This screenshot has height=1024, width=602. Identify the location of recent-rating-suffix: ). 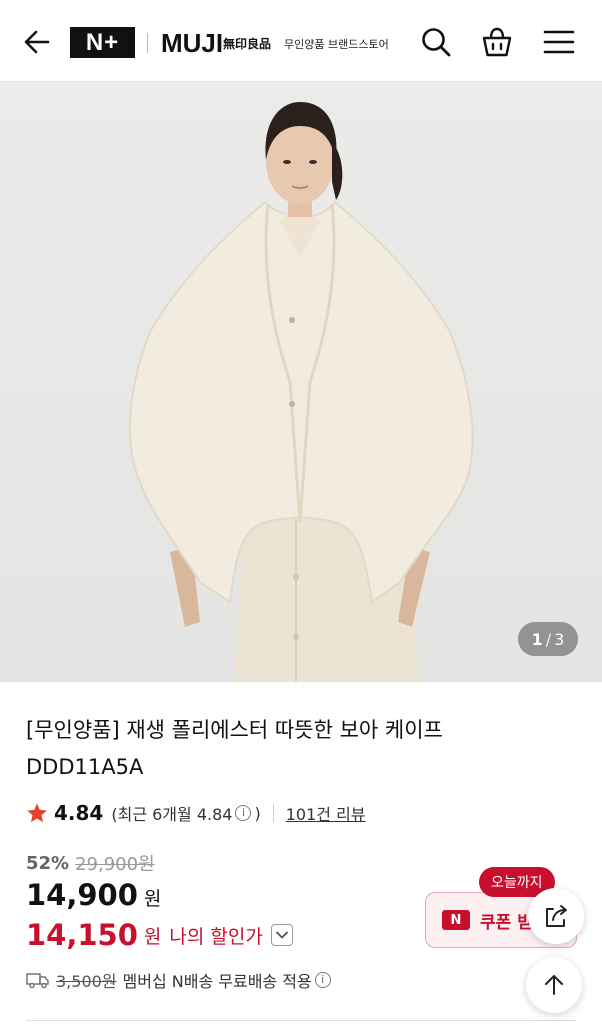
(257, 813).